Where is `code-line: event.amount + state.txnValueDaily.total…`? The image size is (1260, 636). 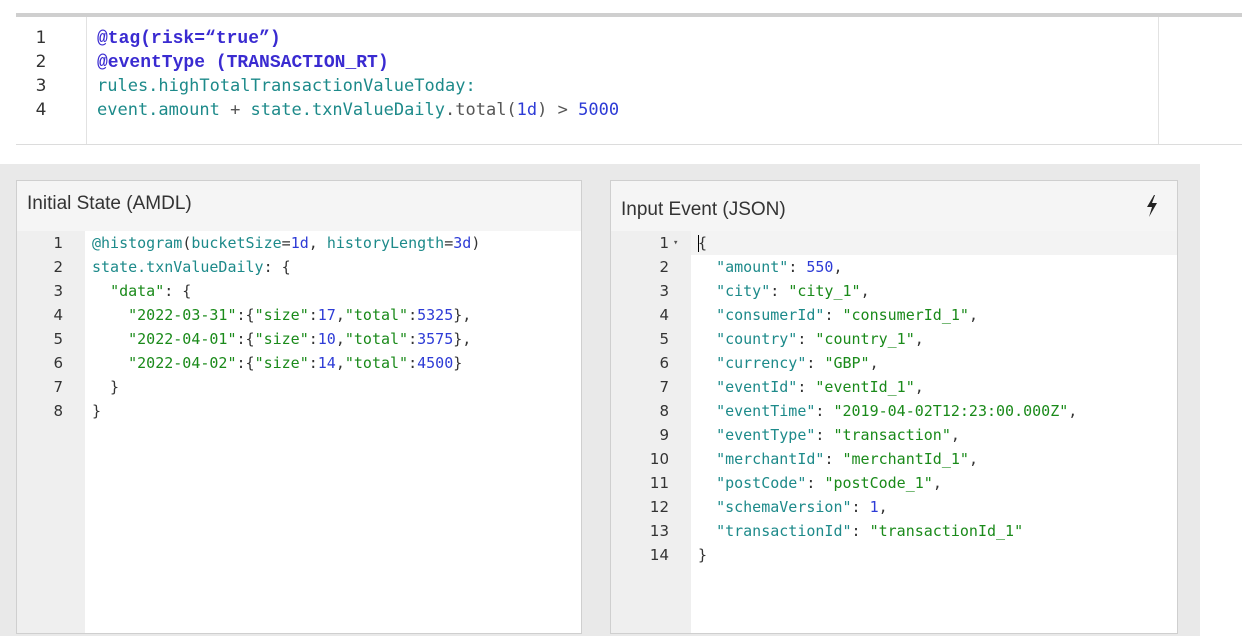 code-line: event.amount + state.txnValueDaily.total… is located at coordinates (358, 110).